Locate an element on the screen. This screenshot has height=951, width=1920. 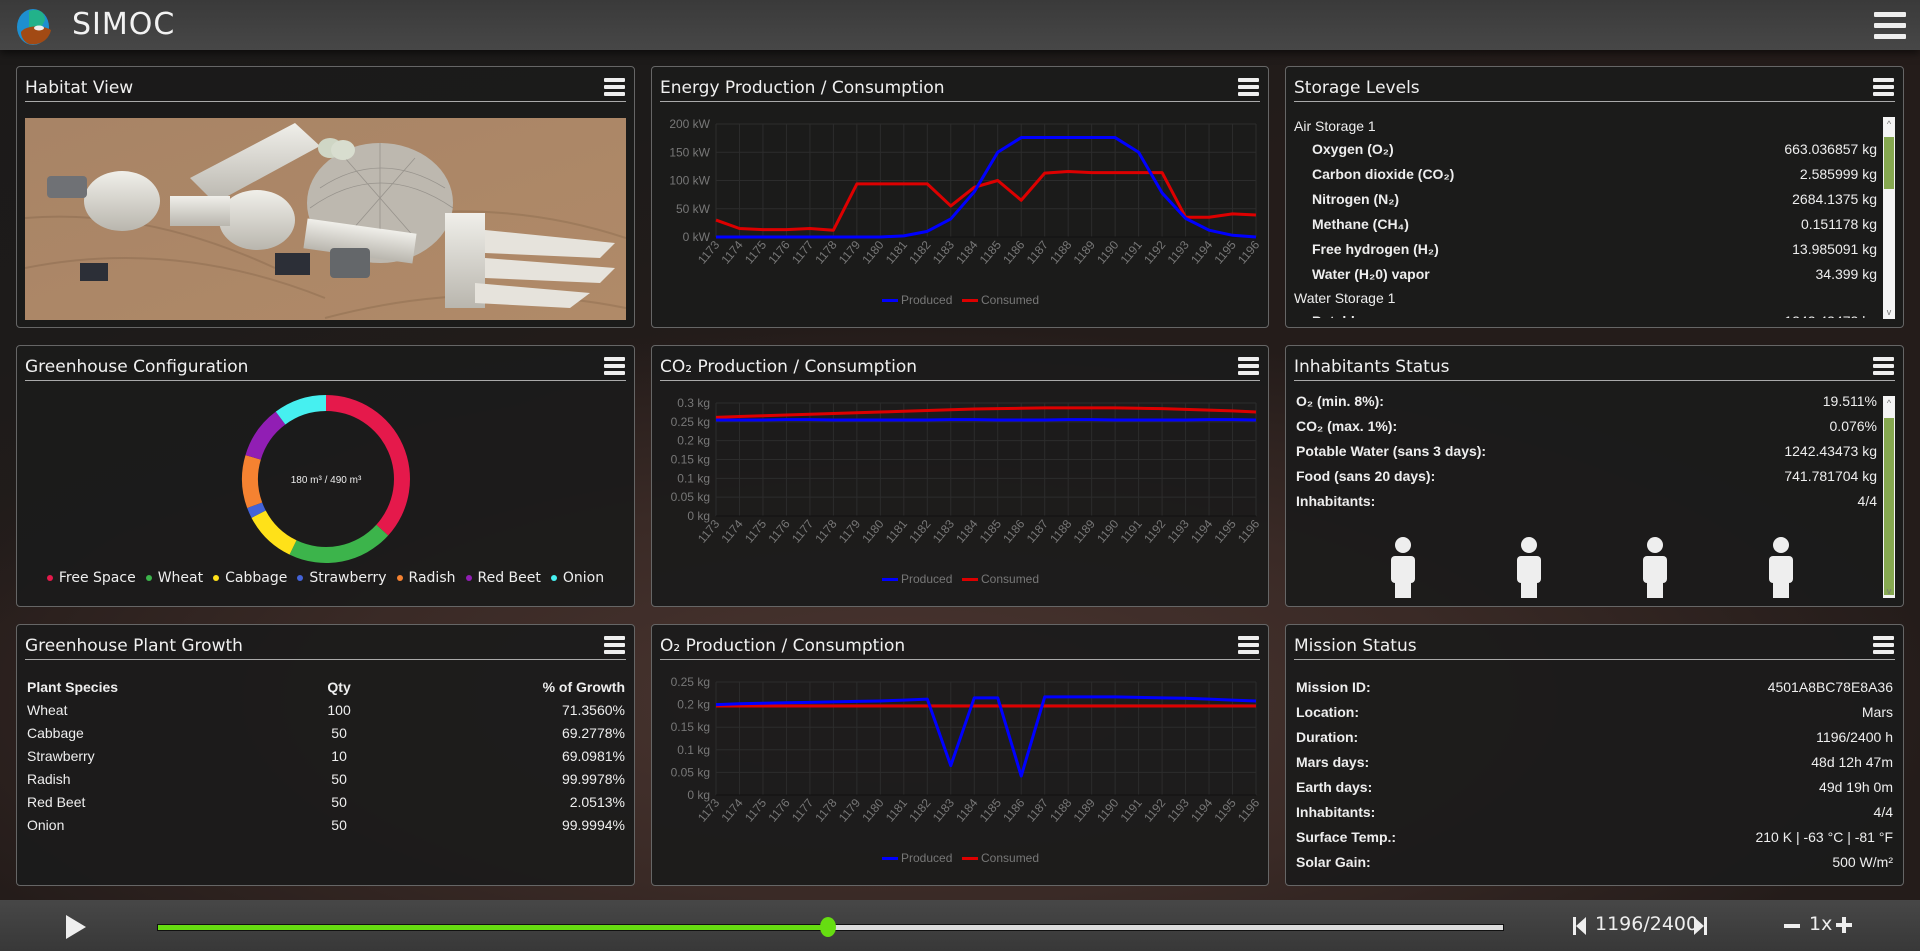
y-tick-label: 0.15 kg is located at coordinates (690, 460).